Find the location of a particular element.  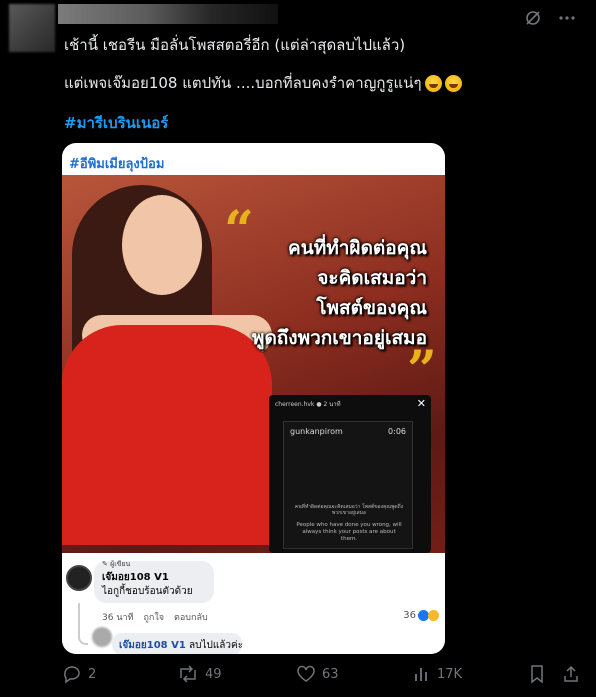

comment-text: ไอกูกี้ชอบร้อนตัวด้วย is located at coordinates (147, 591).